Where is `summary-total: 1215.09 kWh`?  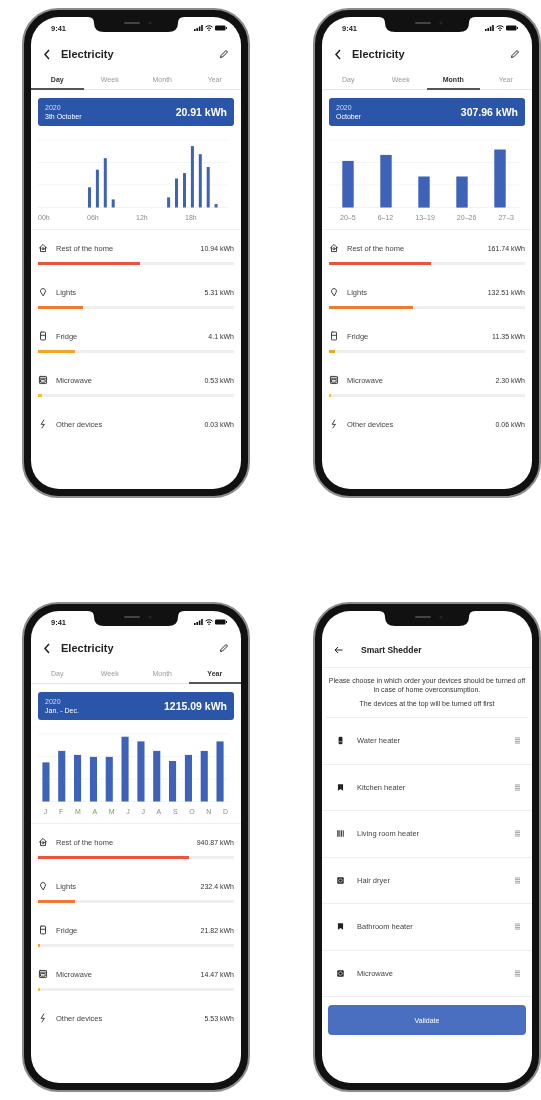
summary-total: 1215.09 kWh is located at coordinates (195, 706).